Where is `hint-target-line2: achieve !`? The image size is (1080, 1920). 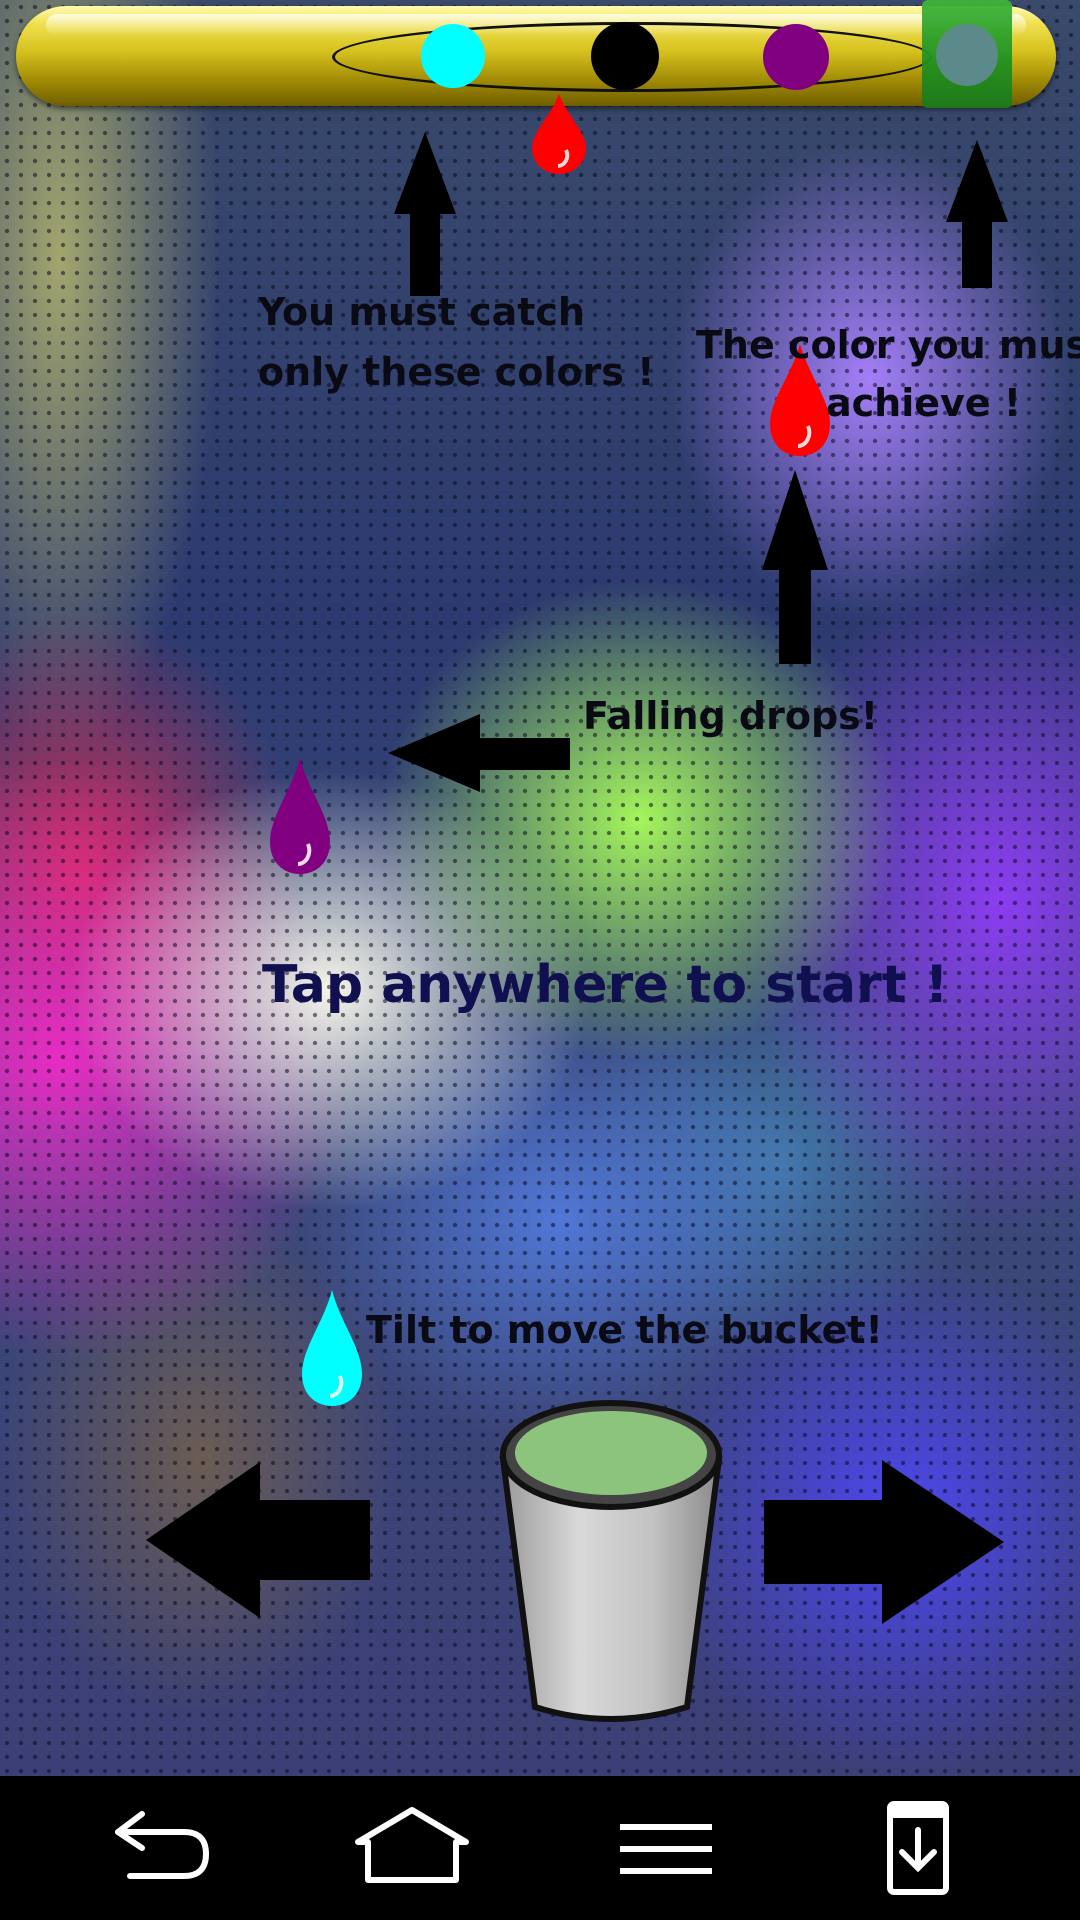 hint-target-line2: achieve ! is located at coordinates (924, 403).